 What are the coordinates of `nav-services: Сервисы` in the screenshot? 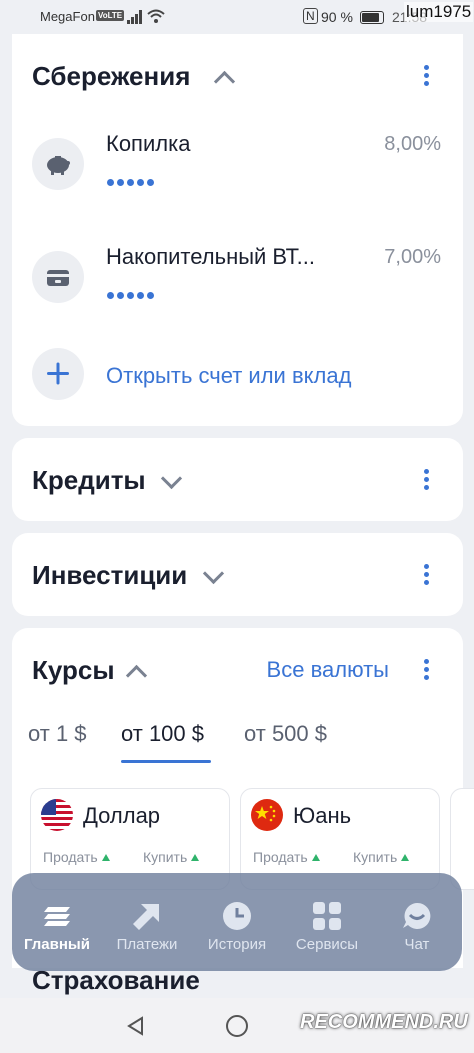 It's located at (327, 922).